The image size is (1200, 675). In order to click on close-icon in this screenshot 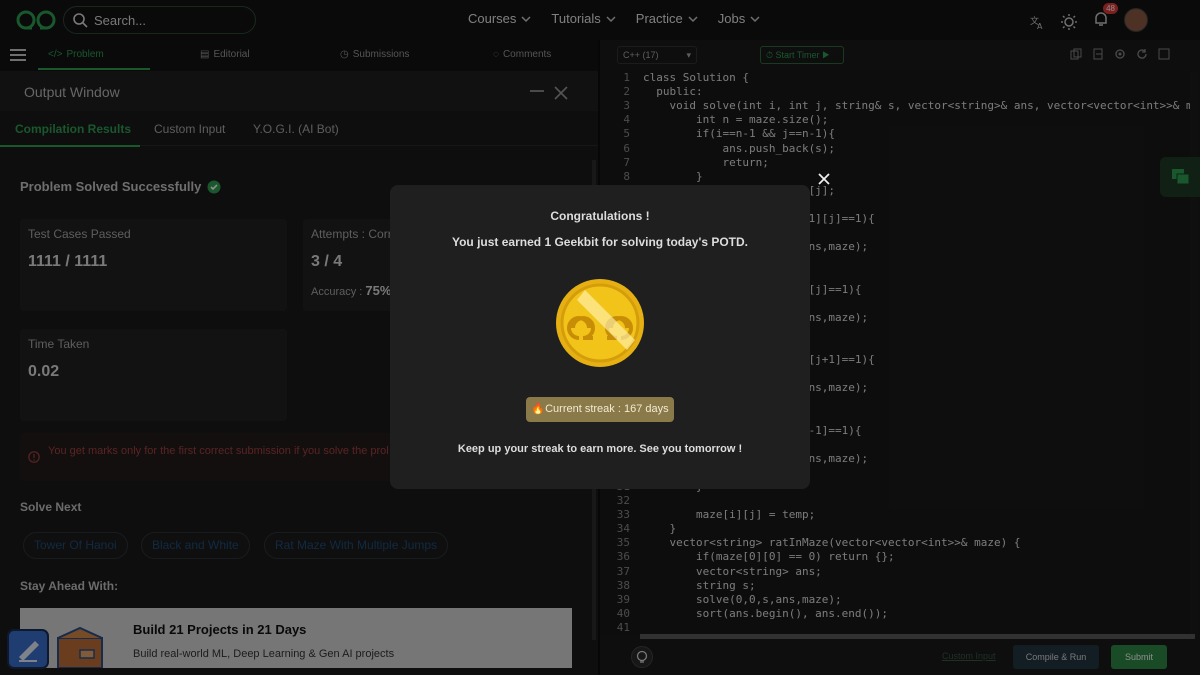, I will do `click(824, 179)`.